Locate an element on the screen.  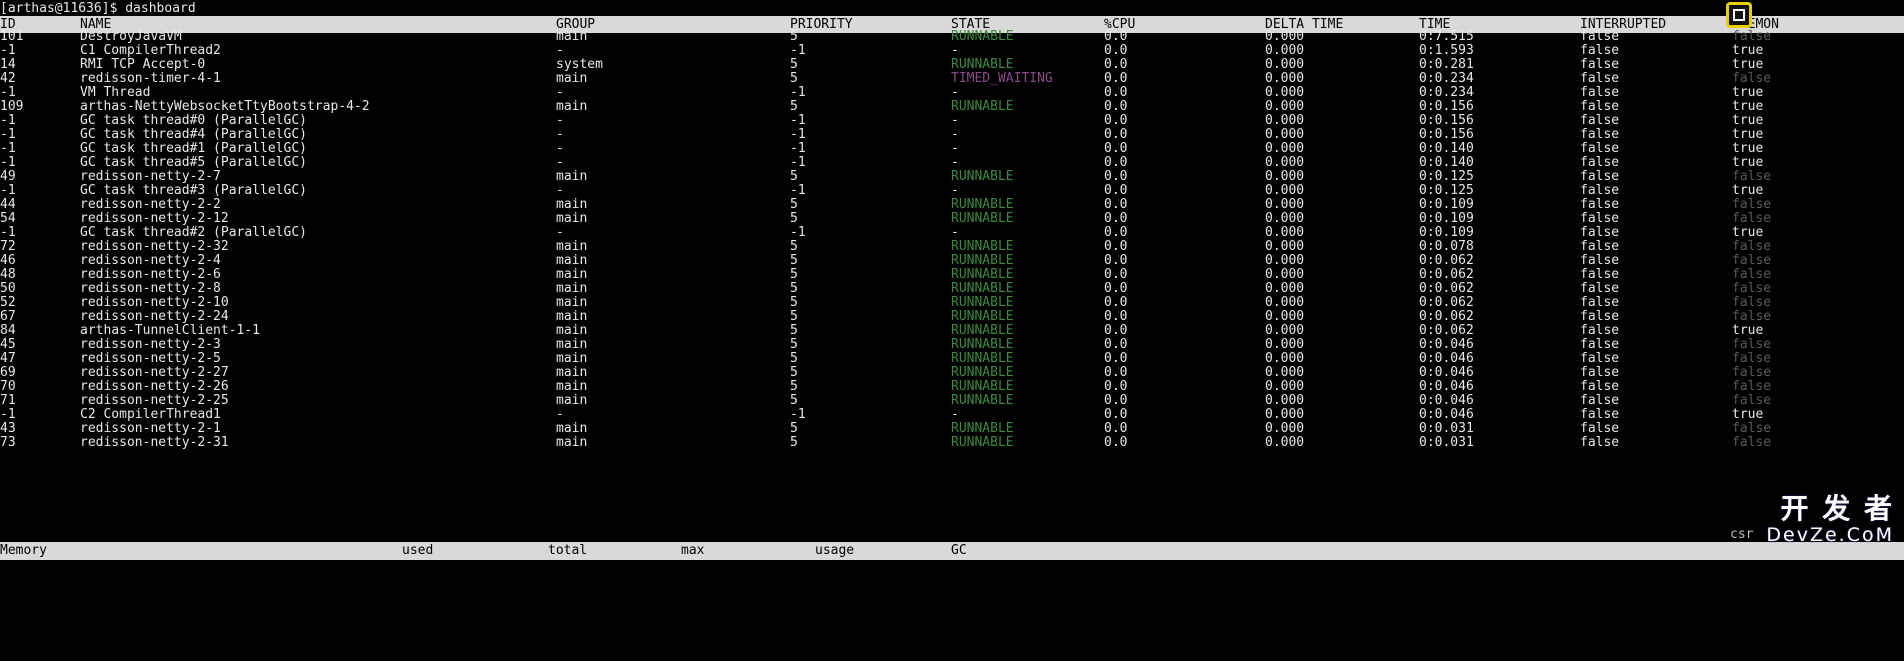
cell-id: 48 is located at coordinates (8, 274).